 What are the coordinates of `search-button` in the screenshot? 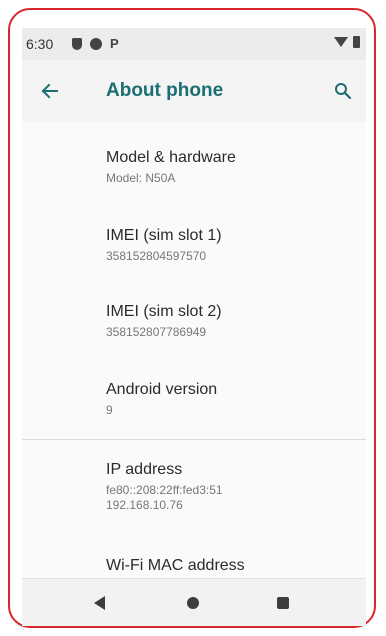 It's located at (343, 91).